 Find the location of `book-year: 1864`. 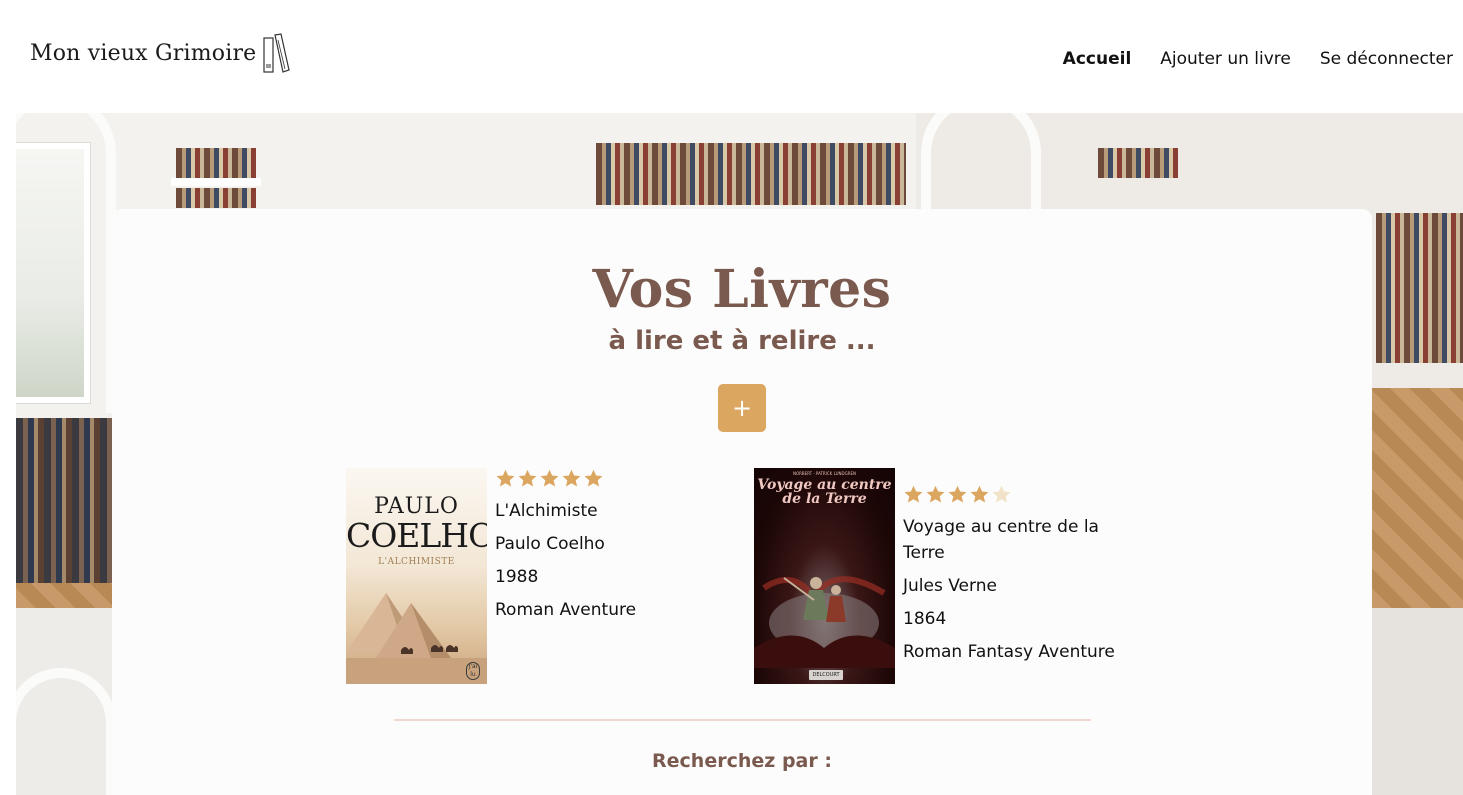

book-year: 1864 is located at coordinates (925, 619).